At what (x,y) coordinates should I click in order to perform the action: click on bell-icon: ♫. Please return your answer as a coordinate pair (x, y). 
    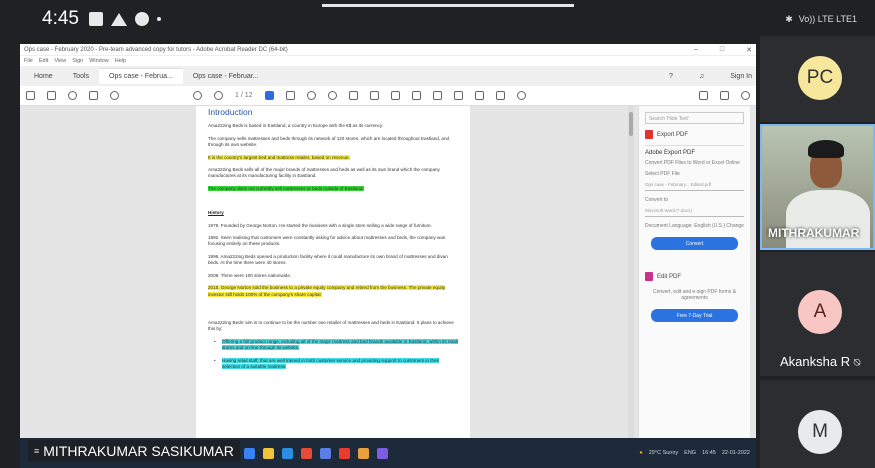
    Looking at the image, I should click on (701, 76).